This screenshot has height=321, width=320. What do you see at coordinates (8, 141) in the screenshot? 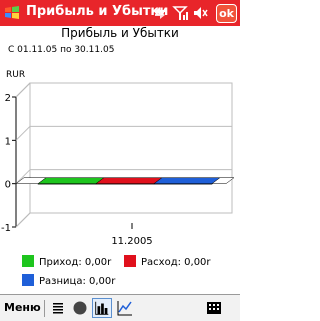
I see `y-tick-label: 1` at bounding box center [8, 141].